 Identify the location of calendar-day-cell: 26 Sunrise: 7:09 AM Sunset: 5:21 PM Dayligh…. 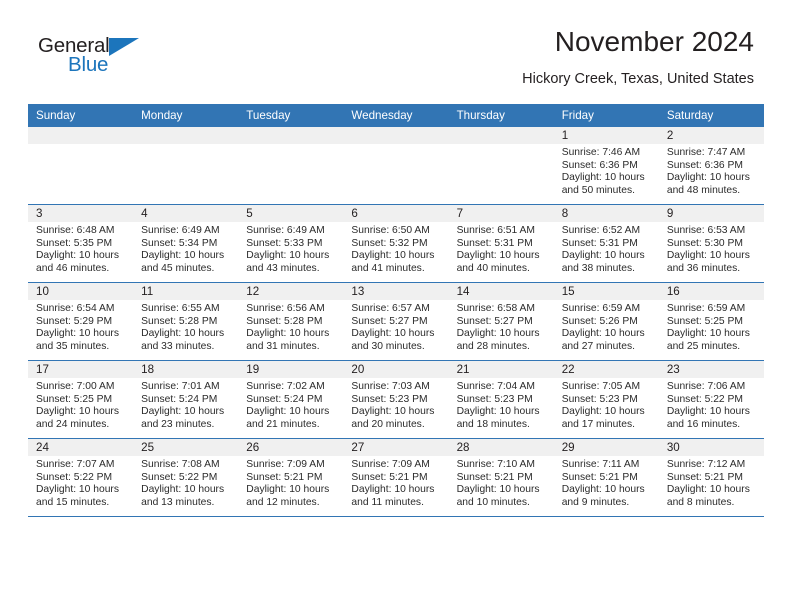
(291, 477).